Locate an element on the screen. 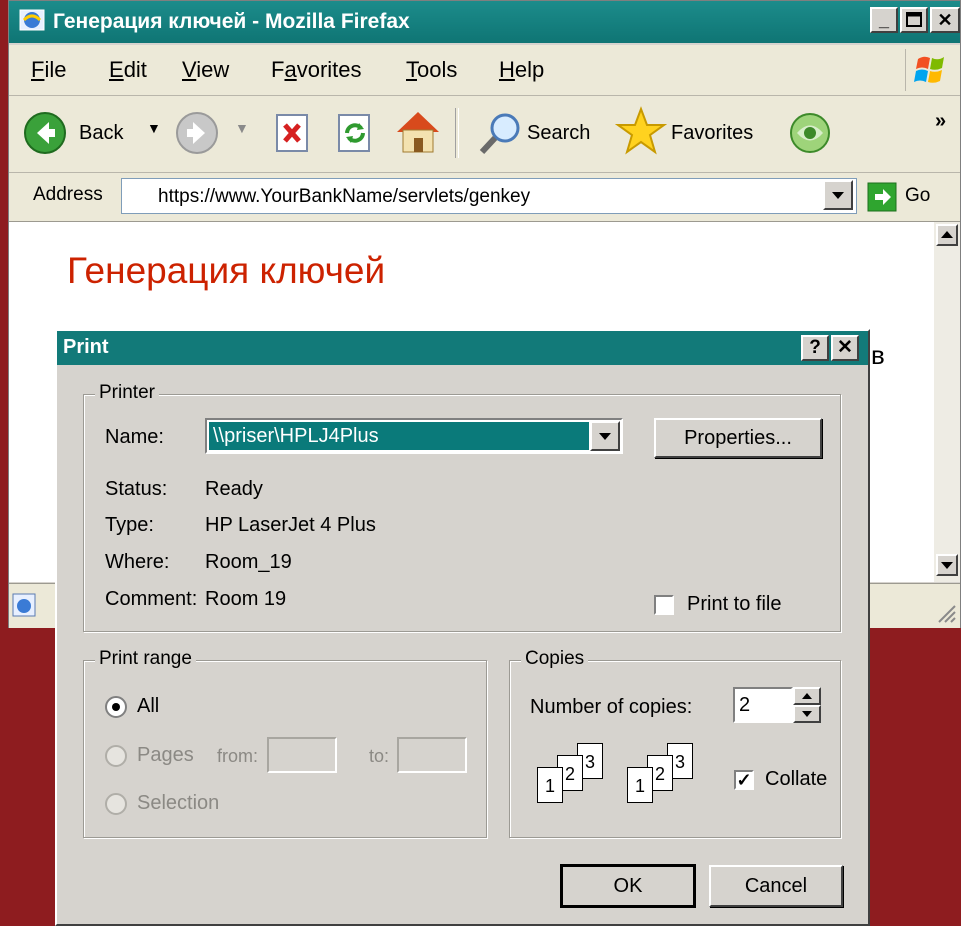 The width and height of the screenshot is (961, 926). range-selection-label: Selection is located at coordinates (178, 803).